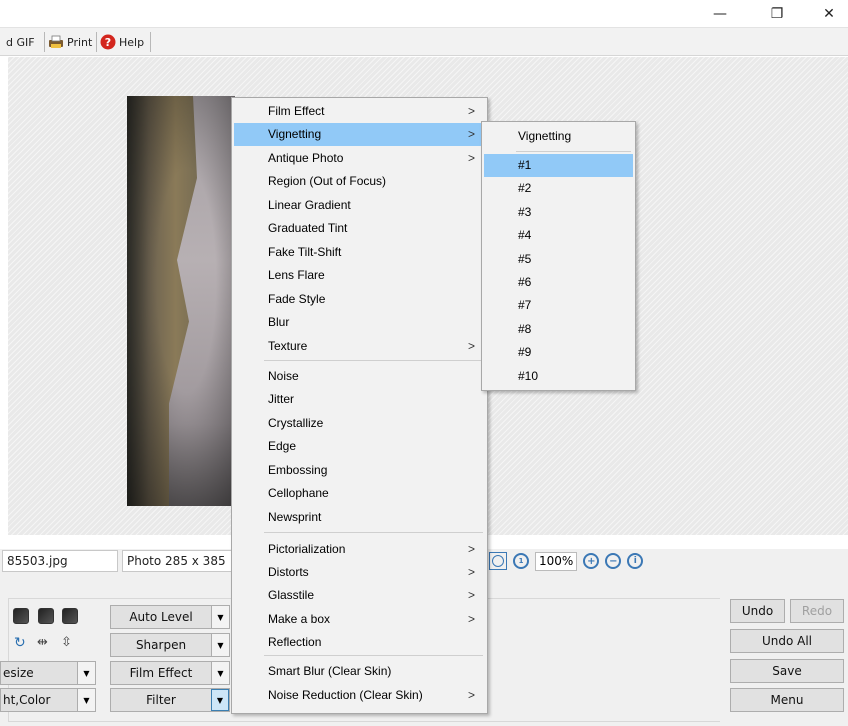 The image size is (848, 726). What do you see at coordinates (279, 322) in the screenshot?
I see `menu-item-label: Blur` at bounding box center [279, 322].